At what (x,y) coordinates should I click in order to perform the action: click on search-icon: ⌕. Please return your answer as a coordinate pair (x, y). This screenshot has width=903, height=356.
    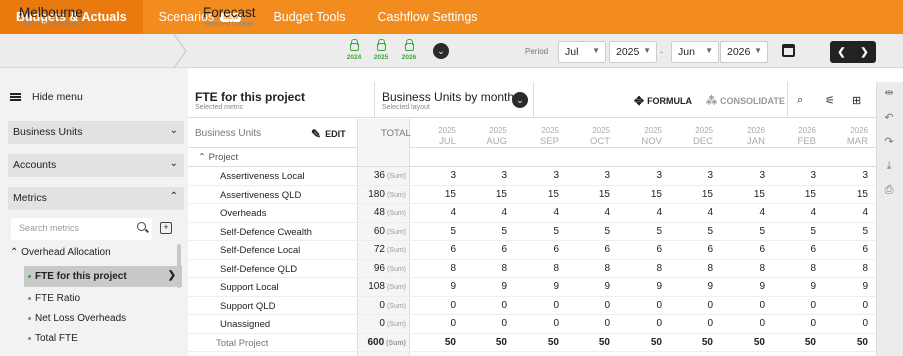
    Looking at the image, I should click on (800, 100).